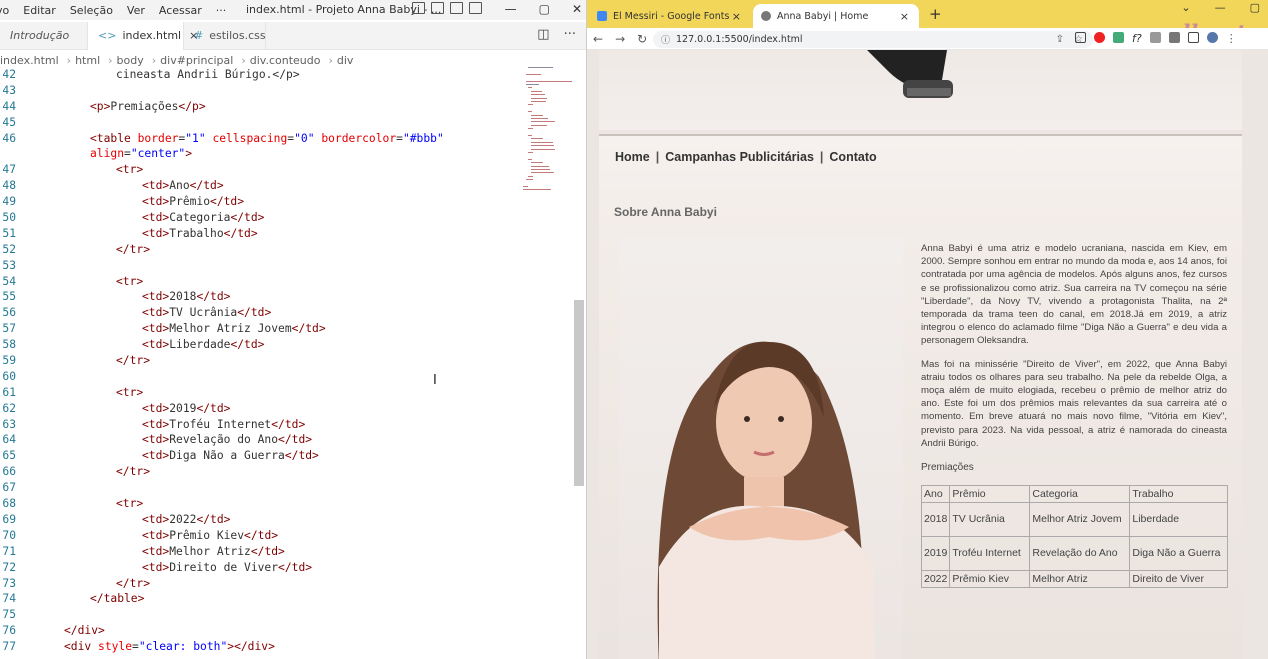 Image resolution: width=1268 pixels, height=659 pixels. Describe the element at coordinates (260, 123) in the screenshot. I see `code-line: 45` at that location.